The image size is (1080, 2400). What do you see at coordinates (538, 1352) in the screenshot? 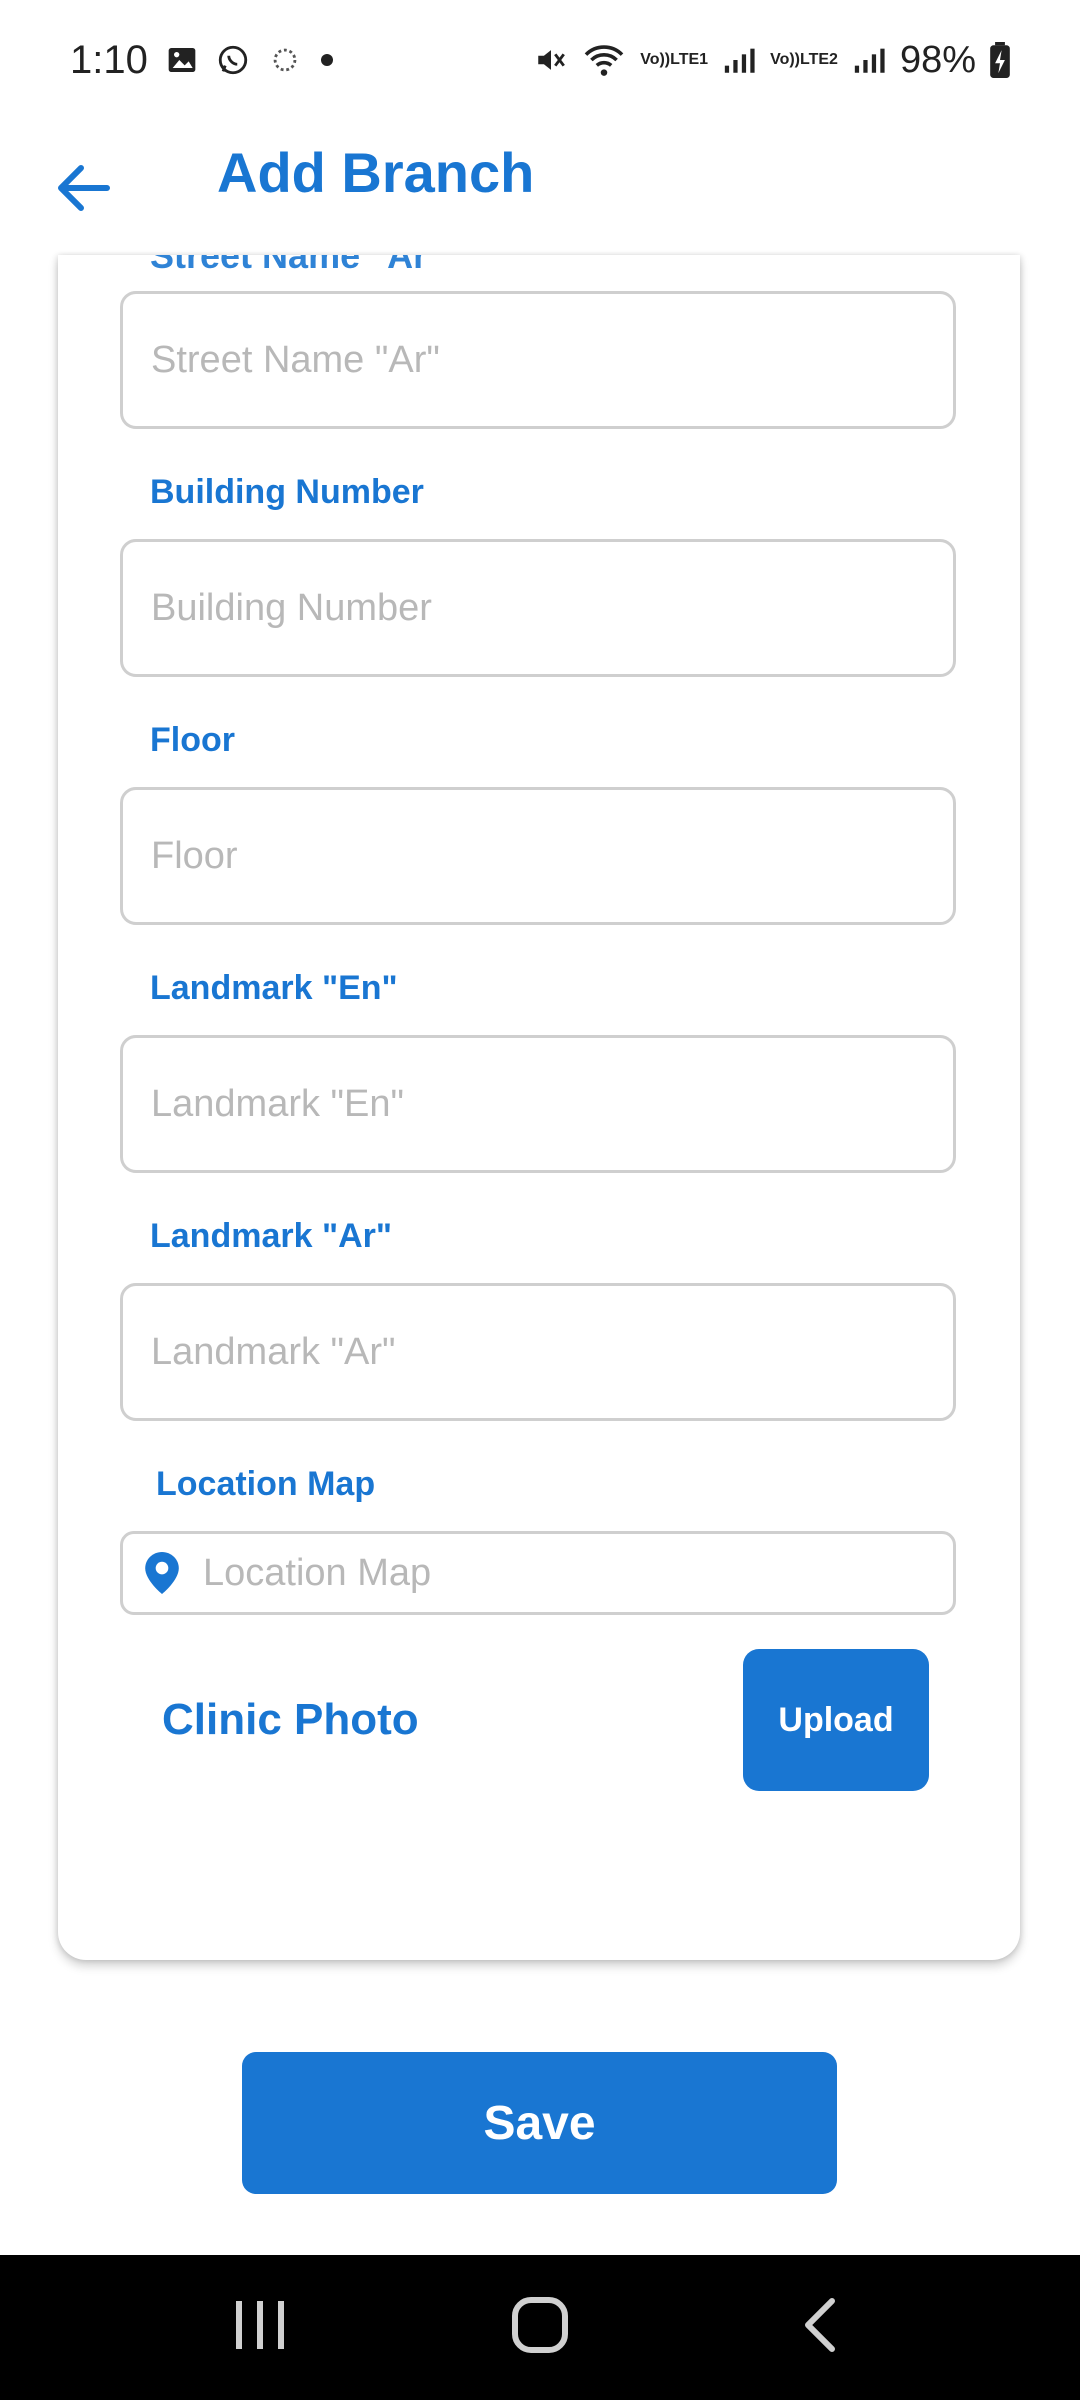
I see `landmark-ar-field: Landmark "Ar"` at bounding box center [538, 1352].